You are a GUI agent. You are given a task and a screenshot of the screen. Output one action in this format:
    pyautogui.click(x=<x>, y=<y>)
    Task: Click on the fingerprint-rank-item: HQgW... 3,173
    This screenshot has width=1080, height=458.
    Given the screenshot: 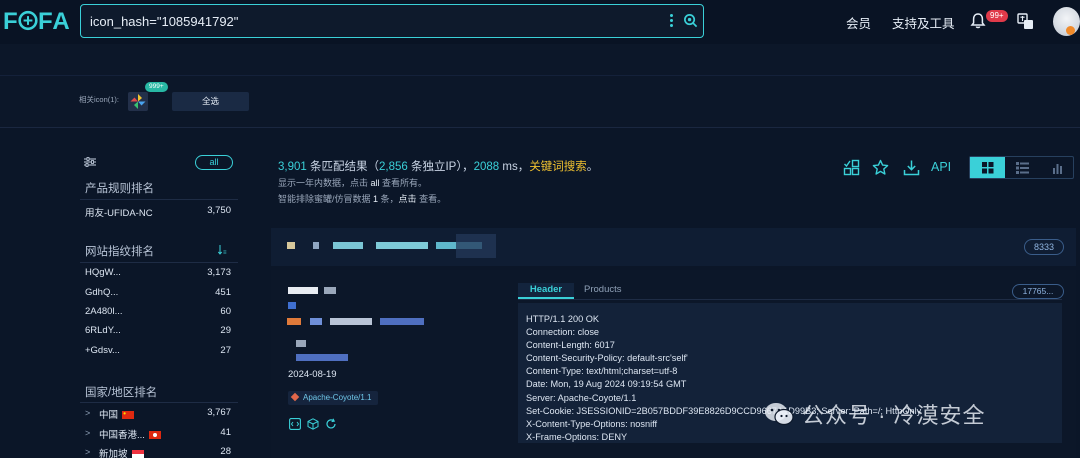 What is the action you would take?
    pyautogui.click(x=158, y=274)
    